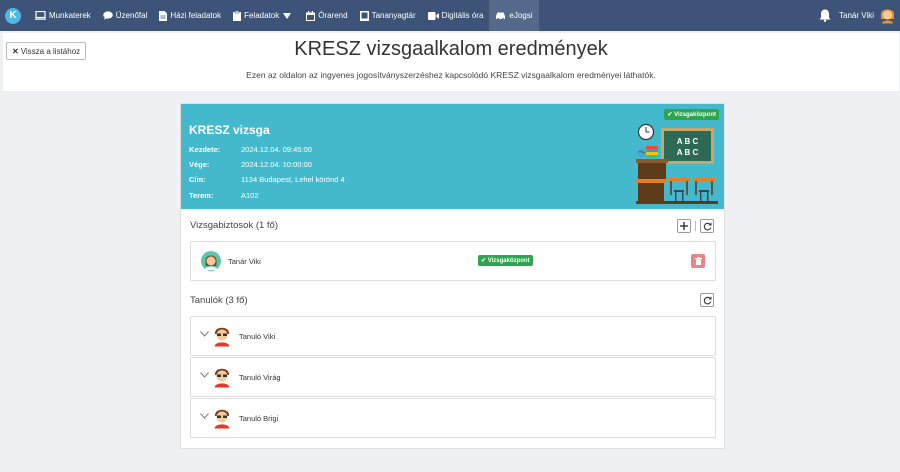 This screenshot has height=472, width=900. What do you see at coordinates (229, 130) in the screenshot?
I see `exam-title: KRESZ vizsga` at bounding box center [229, 130].